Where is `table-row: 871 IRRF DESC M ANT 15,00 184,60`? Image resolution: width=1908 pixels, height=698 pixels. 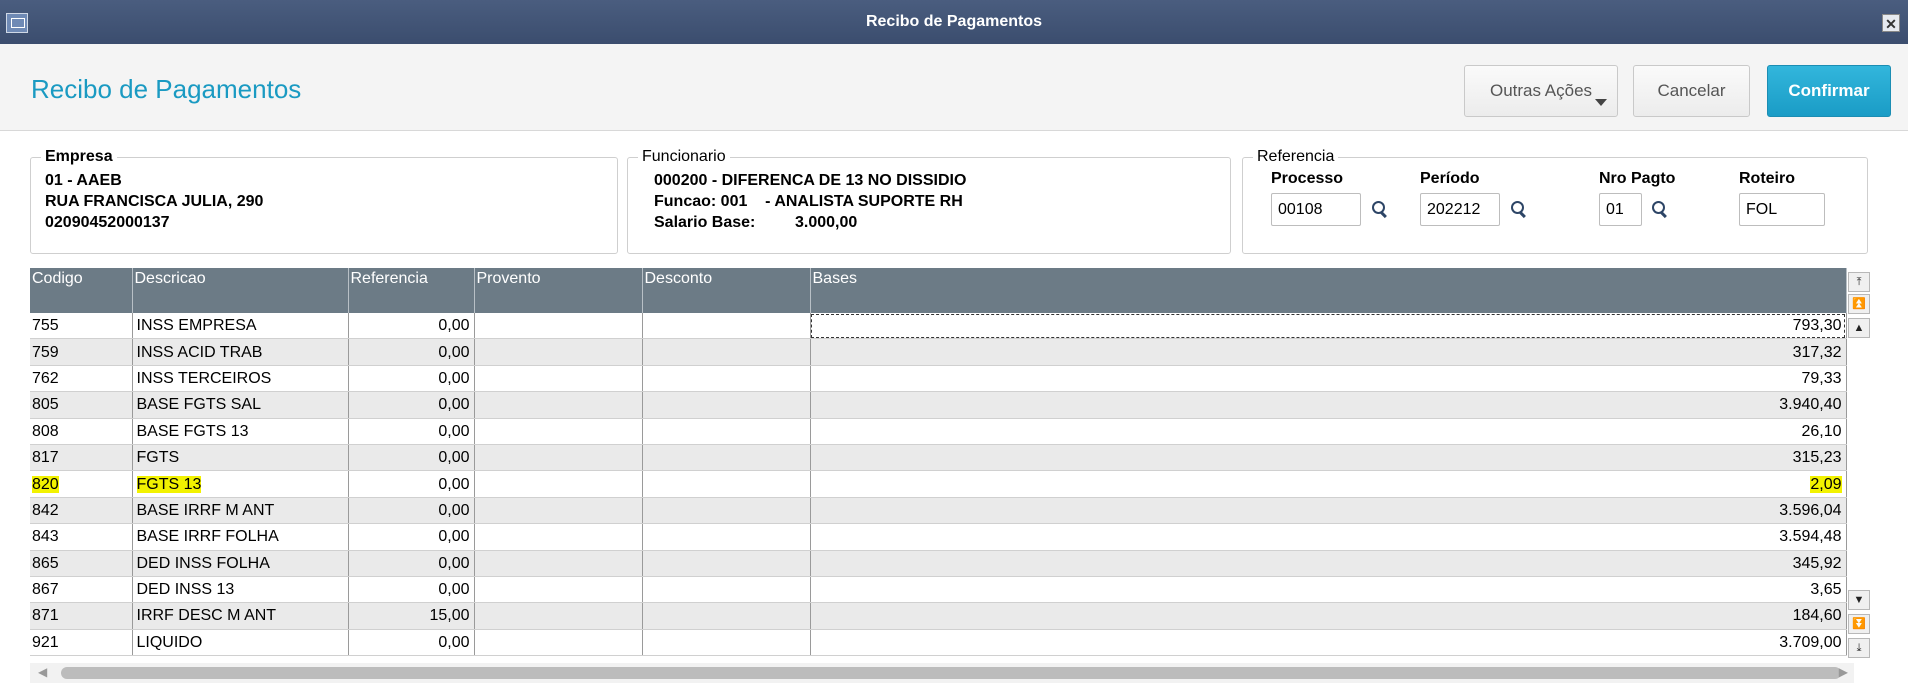
table-row: 871 IRRF DESC M ANT 15,00 184,60 is located at coordinates (938, 616).